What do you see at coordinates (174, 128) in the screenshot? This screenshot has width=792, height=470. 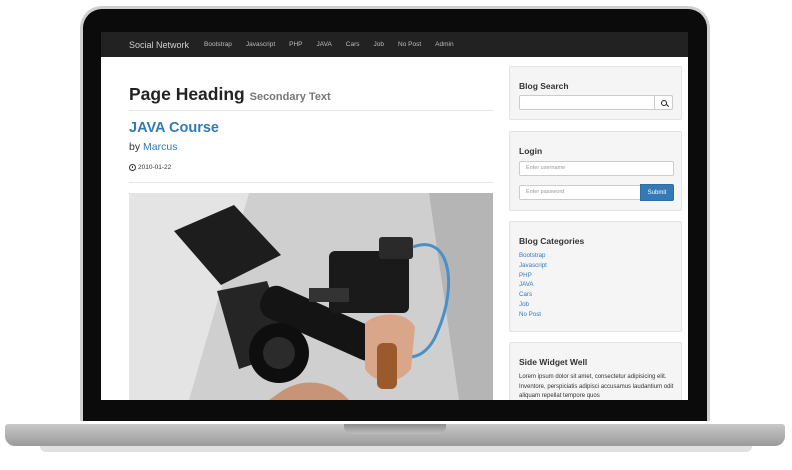 I see `post-title: JAVA Course` at bounding box center [174, 128].